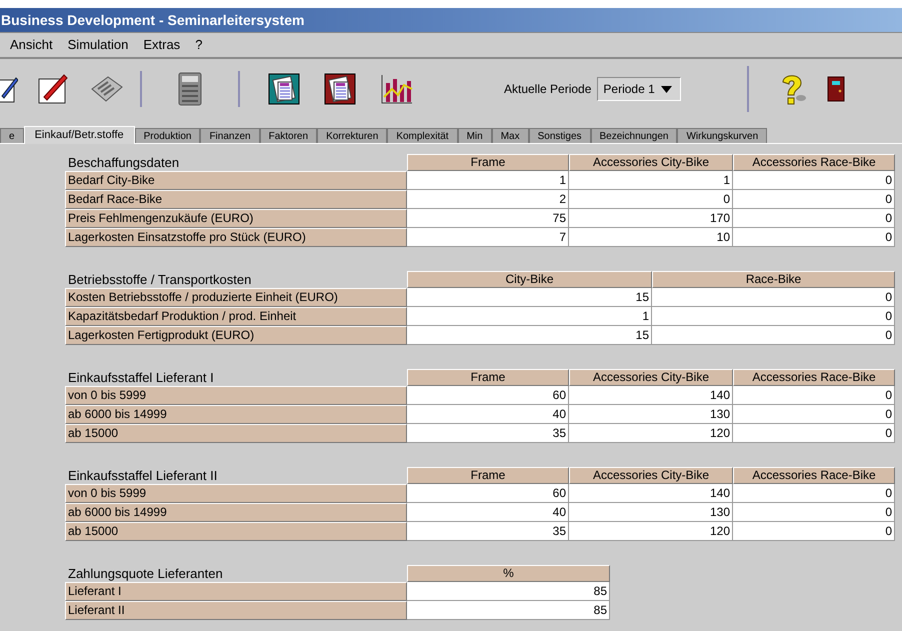 The height and width of the screenshot is (631, 902). I want to click on tab: Einkauf/Betr.stoffe, so click(79, 135).